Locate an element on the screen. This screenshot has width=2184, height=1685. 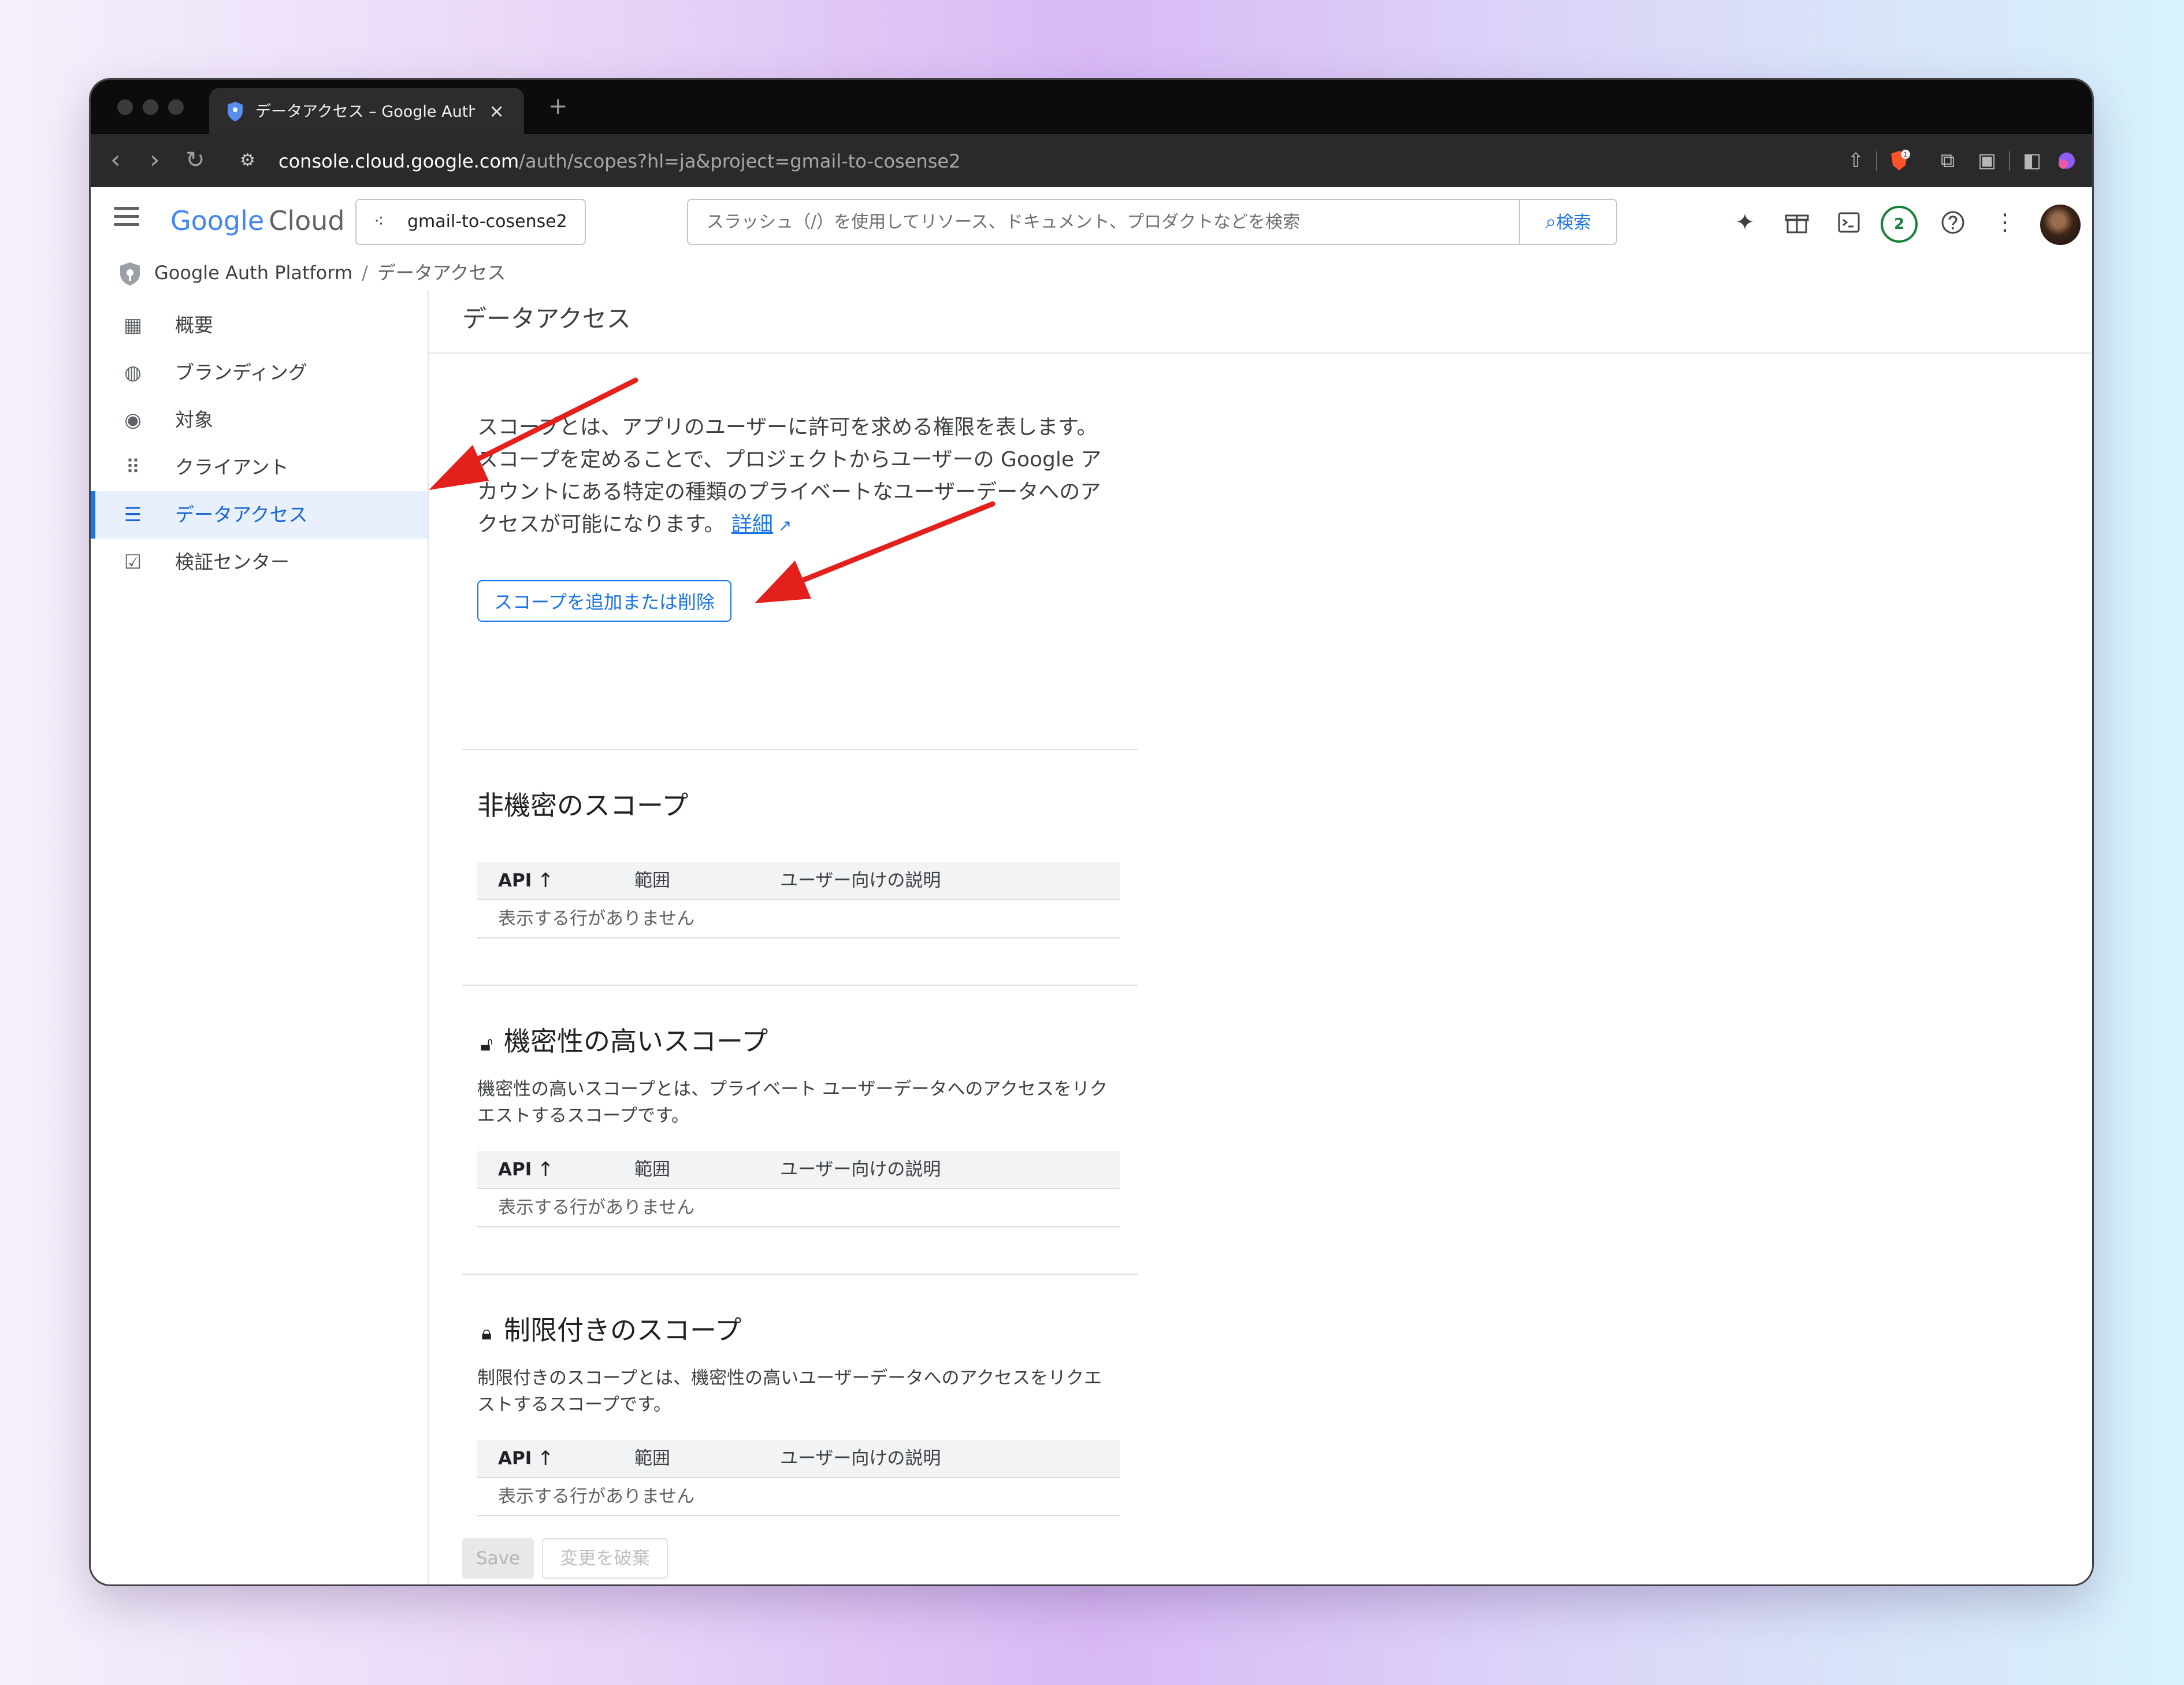
breadcrumb-root: Google Auth Platform is located at coordinates (253, 273).